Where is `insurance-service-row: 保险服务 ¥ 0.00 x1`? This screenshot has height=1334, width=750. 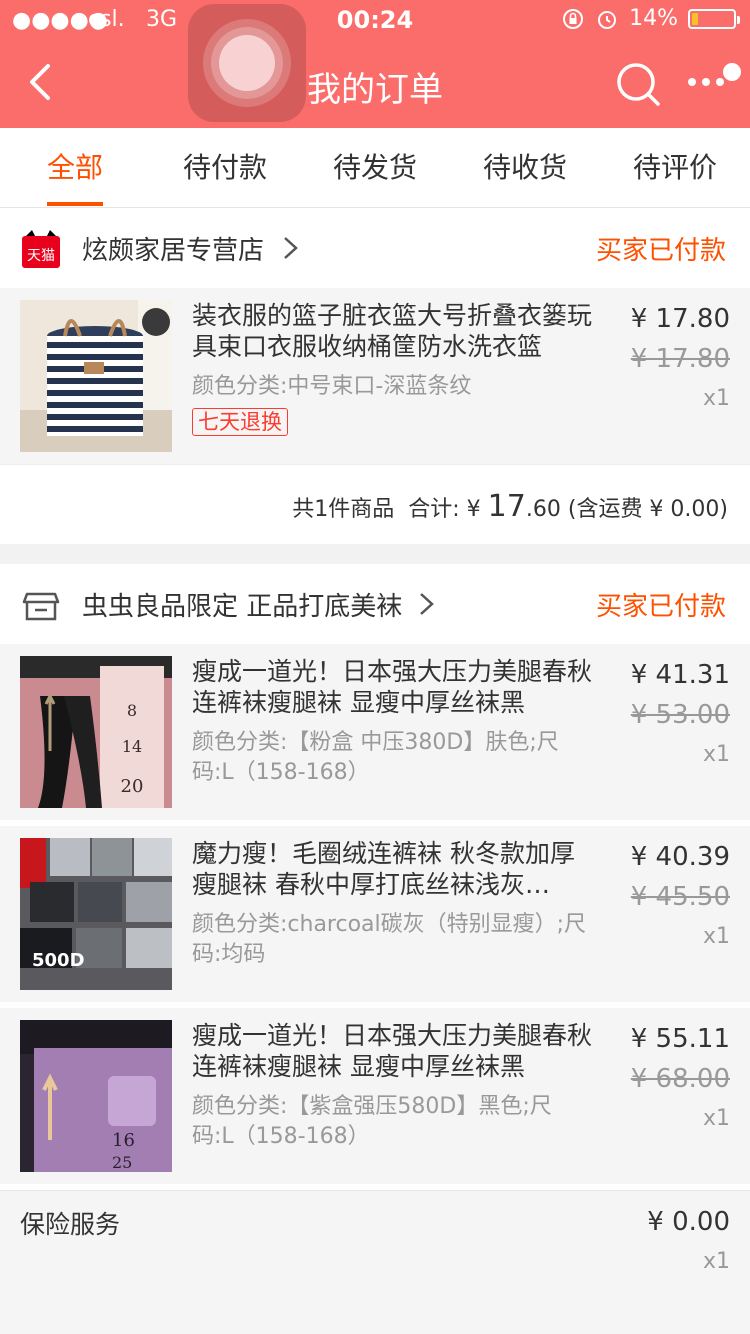 insurance-service-row: 保险服务 ¥ 0.00 x1 is located at coordinates (375, 1262).